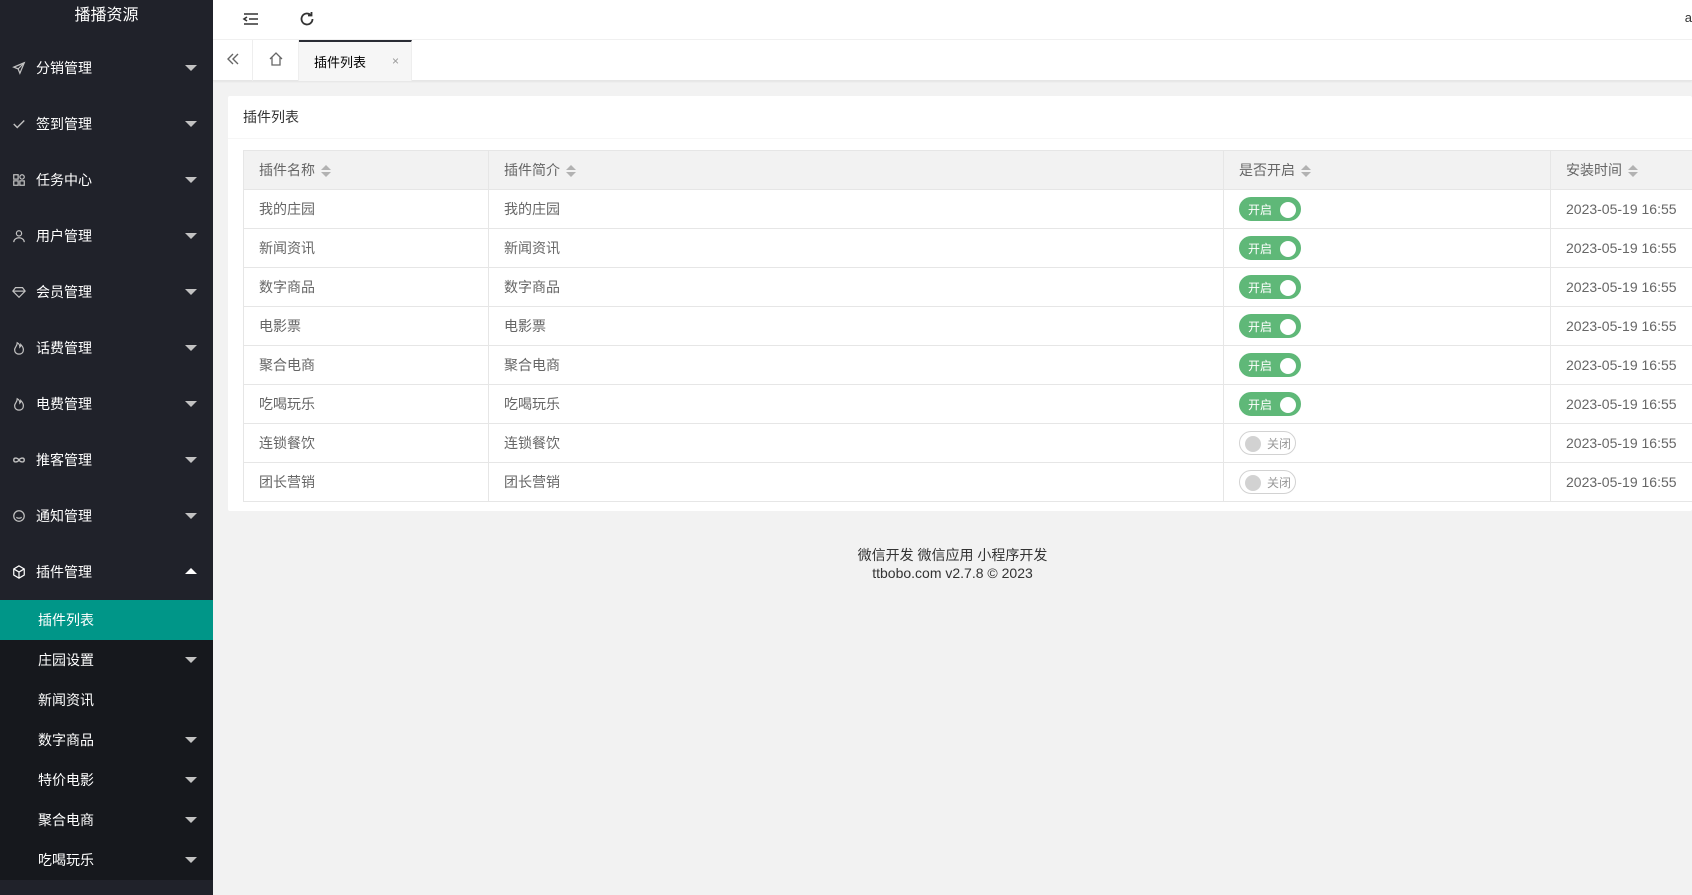  I want to click on page-footer: 微信开发 微信应用 小程序开发 ttbobo.com v2.7.8 © 2023, so click(952, 564).